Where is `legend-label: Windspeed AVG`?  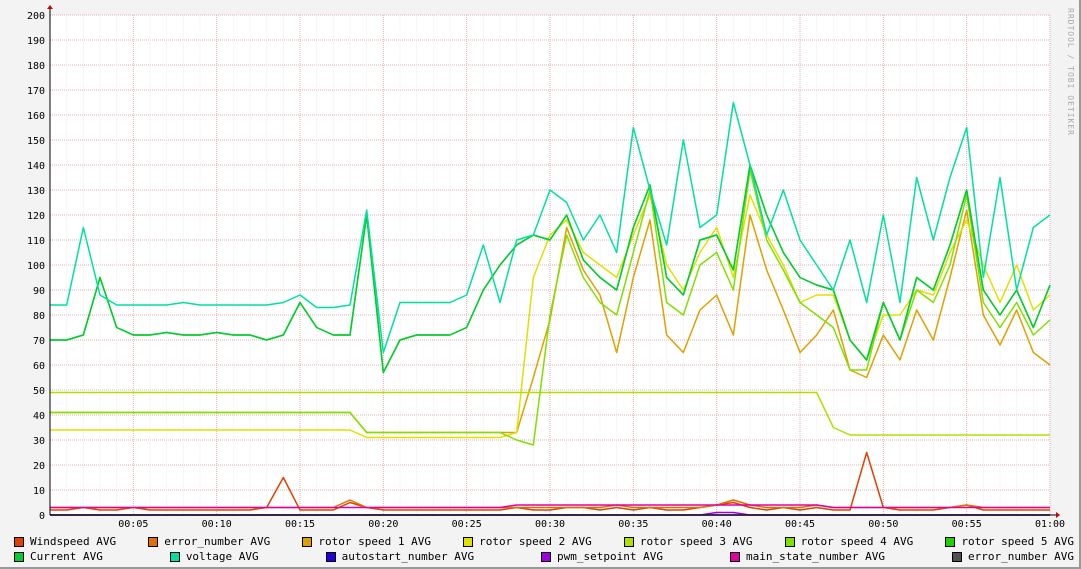
legend-label: Windspeed AVG is located at coordinates (73, 541).